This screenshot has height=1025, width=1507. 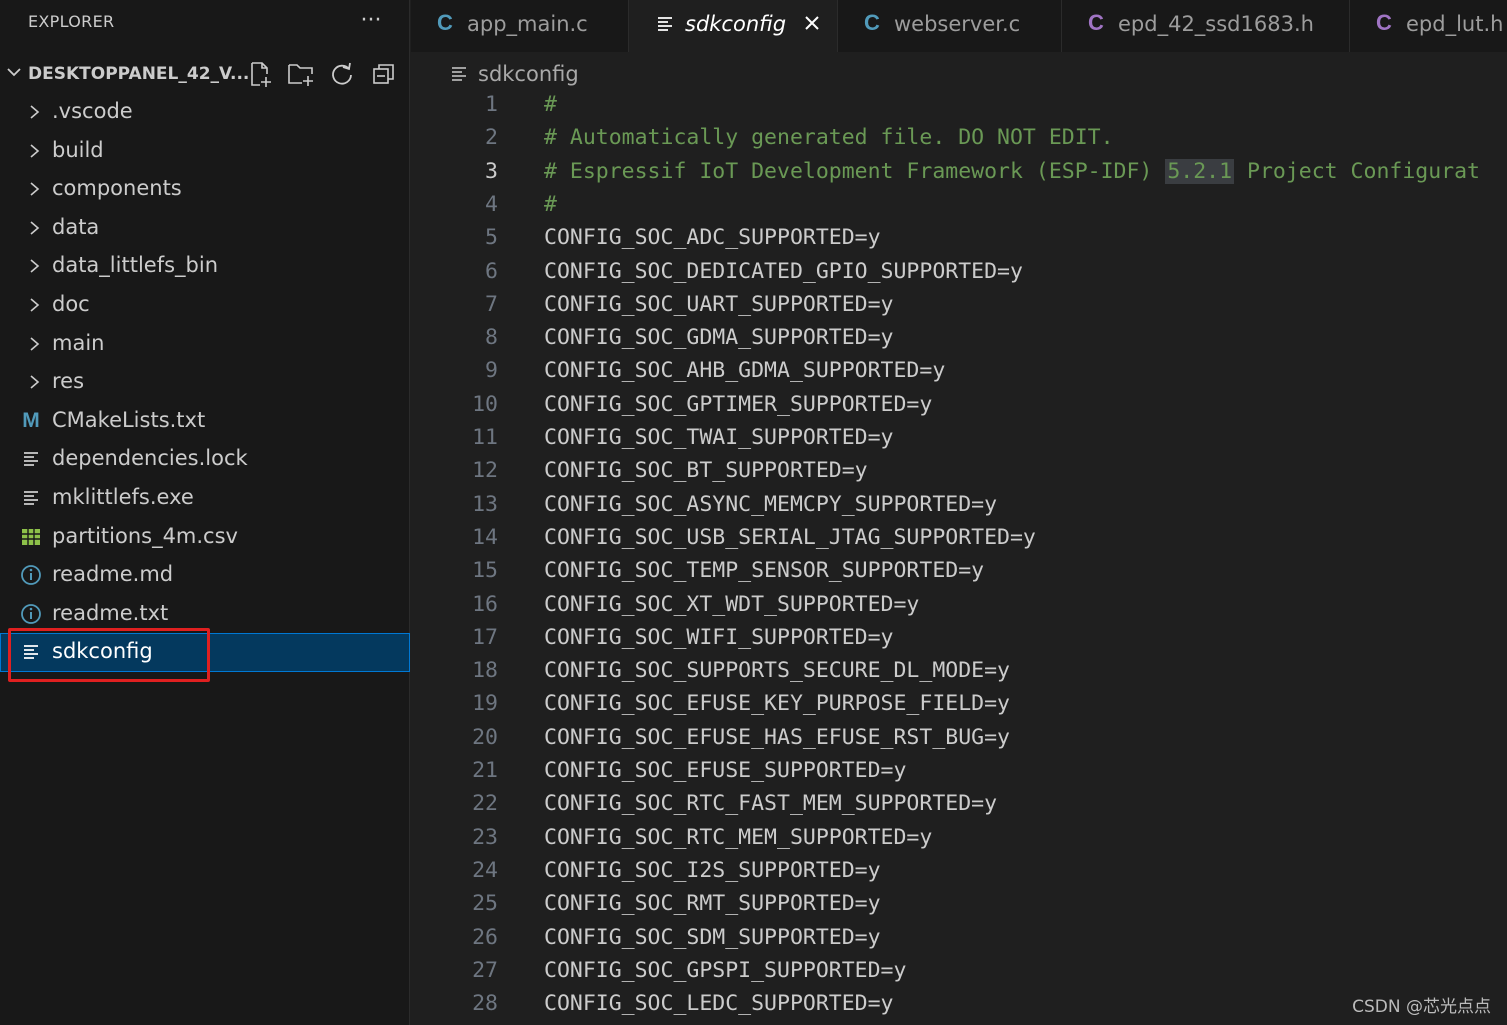 What do you see at coordinates (1455, 24) in the screenshot?
I see `tab-label: epd_lut.h` at bounding box center [1455, 24].